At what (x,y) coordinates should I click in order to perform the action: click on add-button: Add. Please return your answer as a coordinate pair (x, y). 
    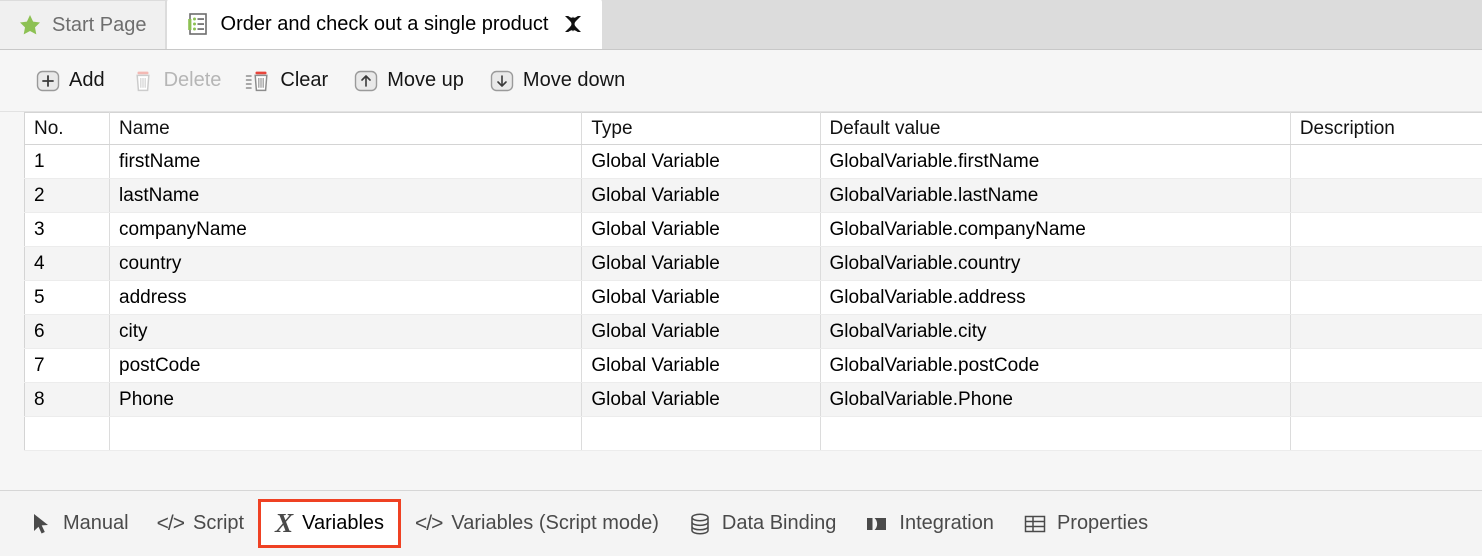
    Looking at the image, I should click on (69, 81).